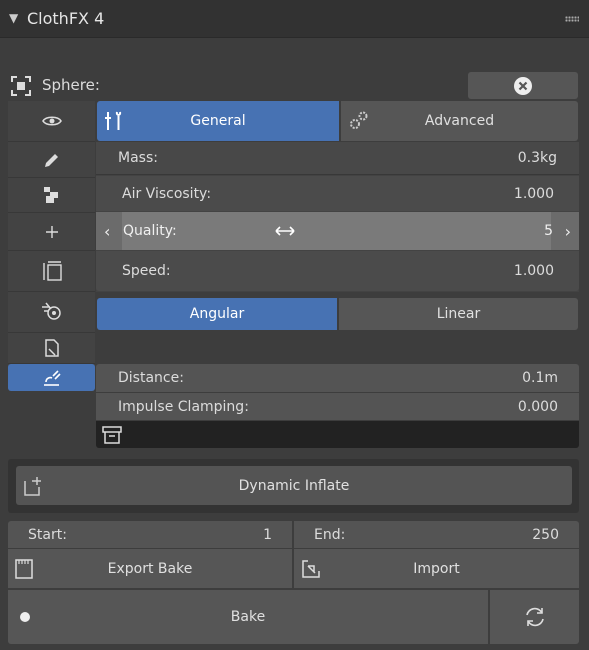  Describe the element at coordinates (337, 271) in the screenshot. I see `speed-field: Speed: 1.000` at that location.